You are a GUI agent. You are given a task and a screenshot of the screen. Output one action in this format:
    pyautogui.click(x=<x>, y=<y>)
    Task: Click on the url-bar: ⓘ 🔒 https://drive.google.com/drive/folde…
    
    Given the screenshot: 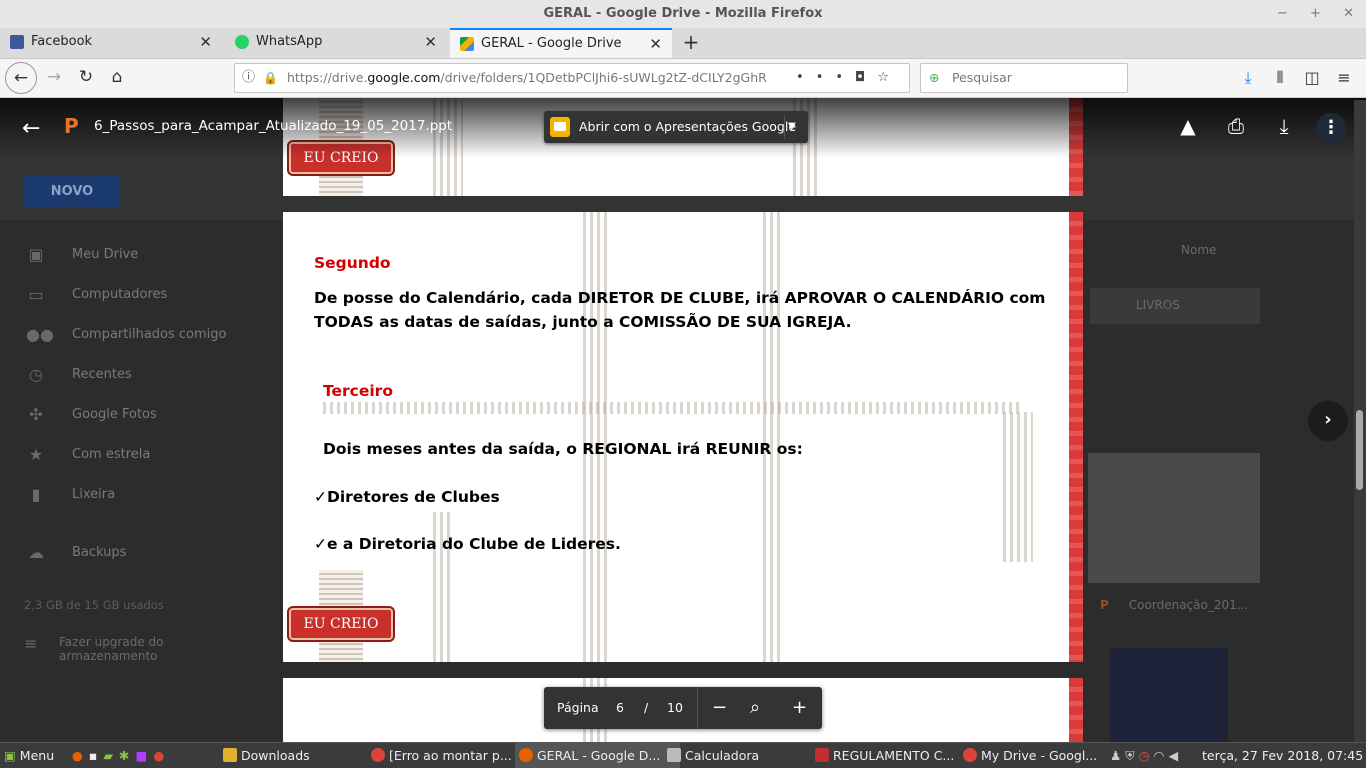 What is the action you would take?
    pyautogui.click(x=572, y=78)
    